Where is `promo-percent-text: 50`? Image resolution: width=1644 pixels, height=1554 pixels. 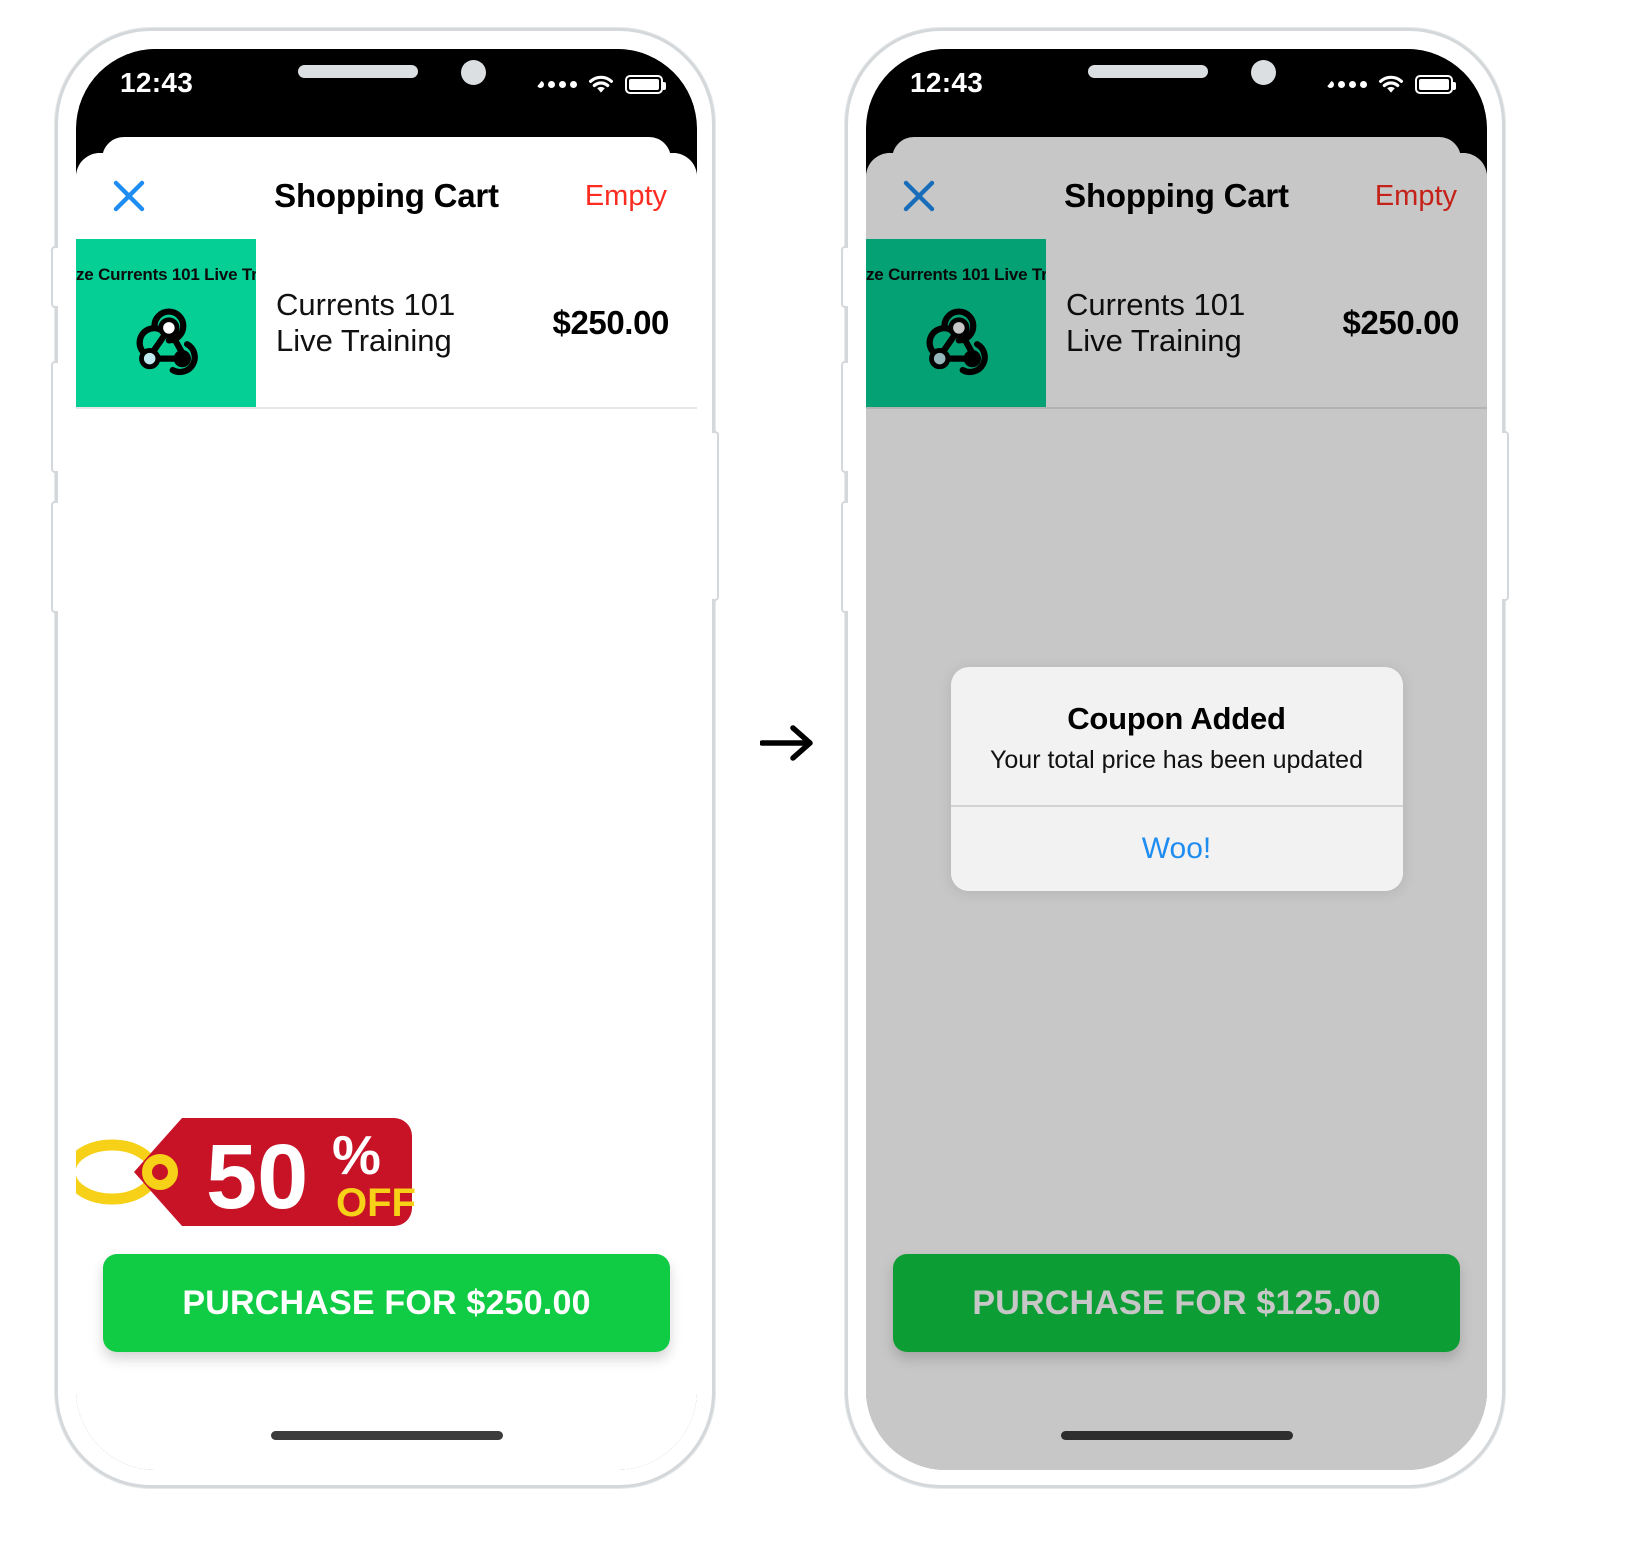 promo-percent-text: 50 is located at coordinates (257, 1177).